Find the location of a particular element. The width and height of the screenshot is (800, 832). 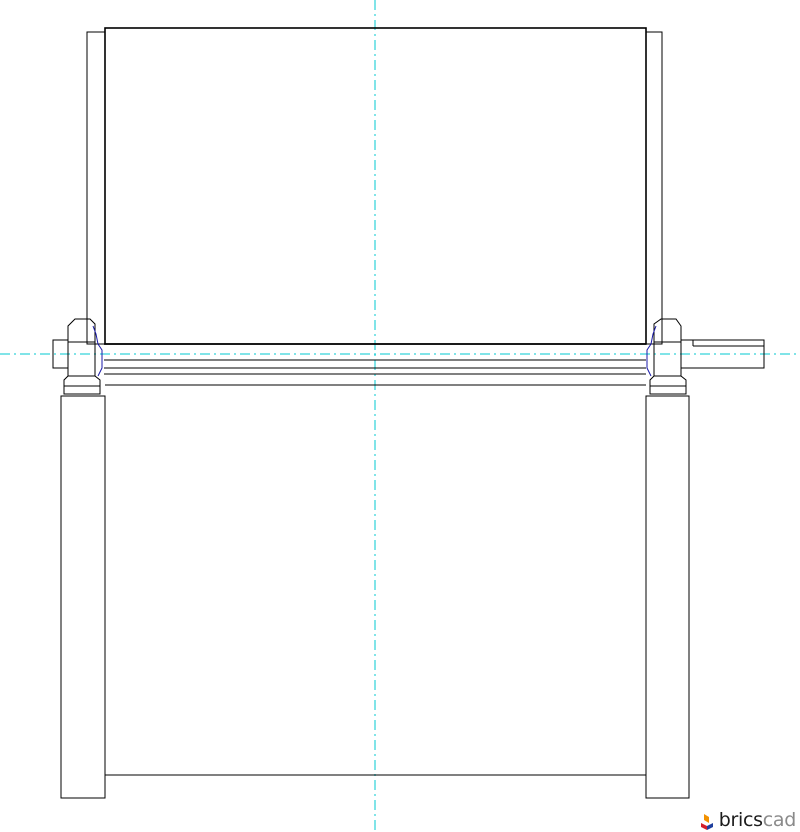

left-bearing-block is located at coordinates (77, 356).